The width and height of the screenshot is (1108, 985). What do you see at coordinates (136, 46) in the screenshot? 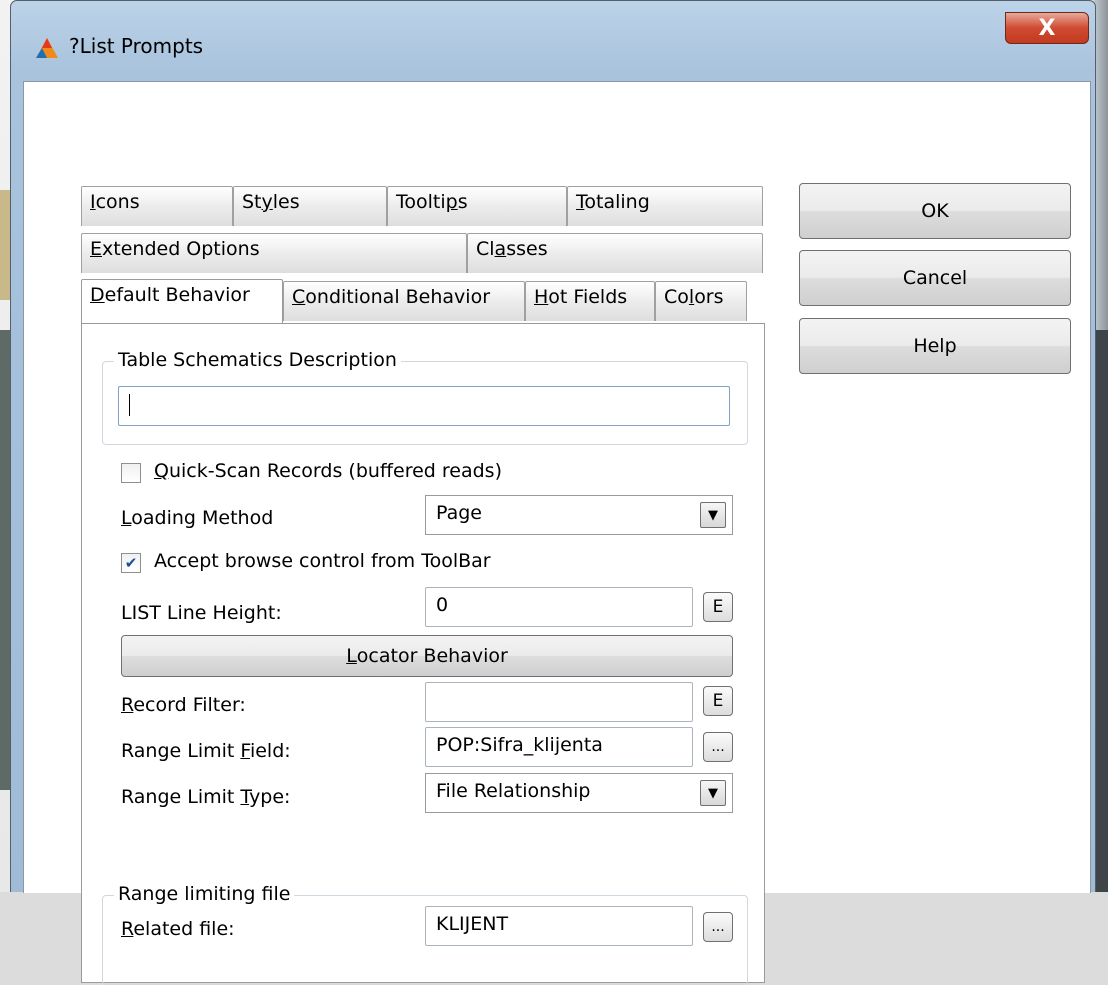
I see `window-title: ?List Prompts` at bounding box center [136, 46].